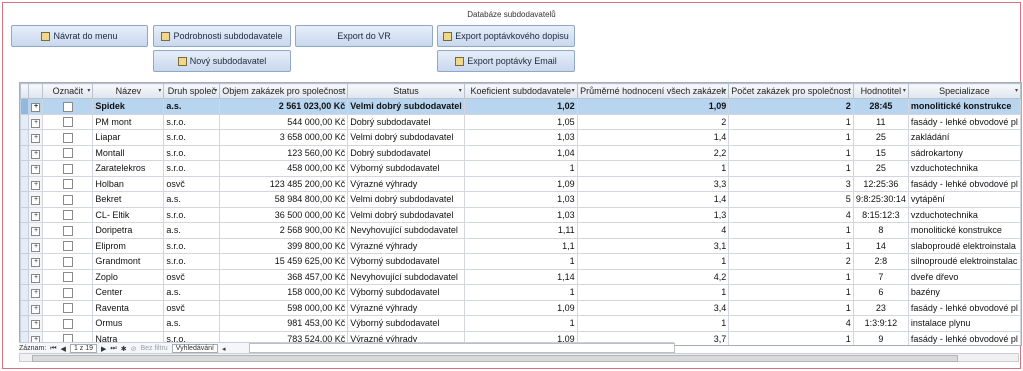  Describe the element at coordinates (880, 245) in the screenshot. I see `cell-hodnotitel: 14` at that location.